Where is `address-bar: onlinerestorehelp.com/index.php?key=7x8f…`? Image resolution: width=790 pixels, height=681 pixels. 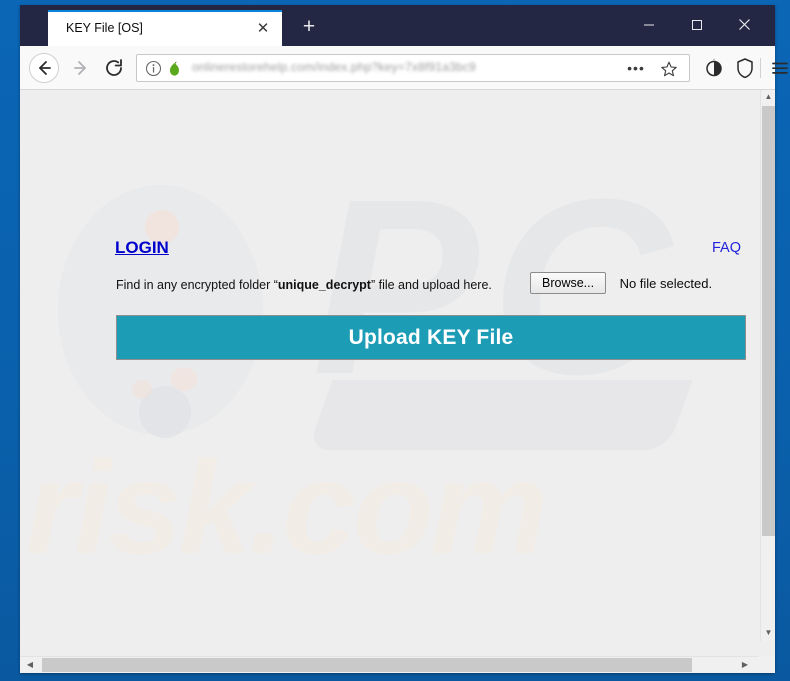
address-bar: onlinerestorehelp.com/index.php?key=7x8f… is located at coordinates (413, 68).